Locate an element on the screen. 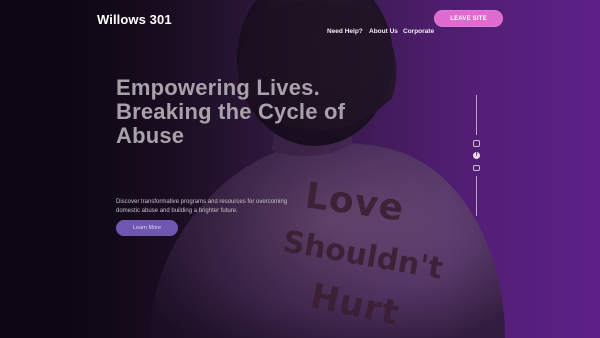  youtube-icon is located at coordinates (476, 168).